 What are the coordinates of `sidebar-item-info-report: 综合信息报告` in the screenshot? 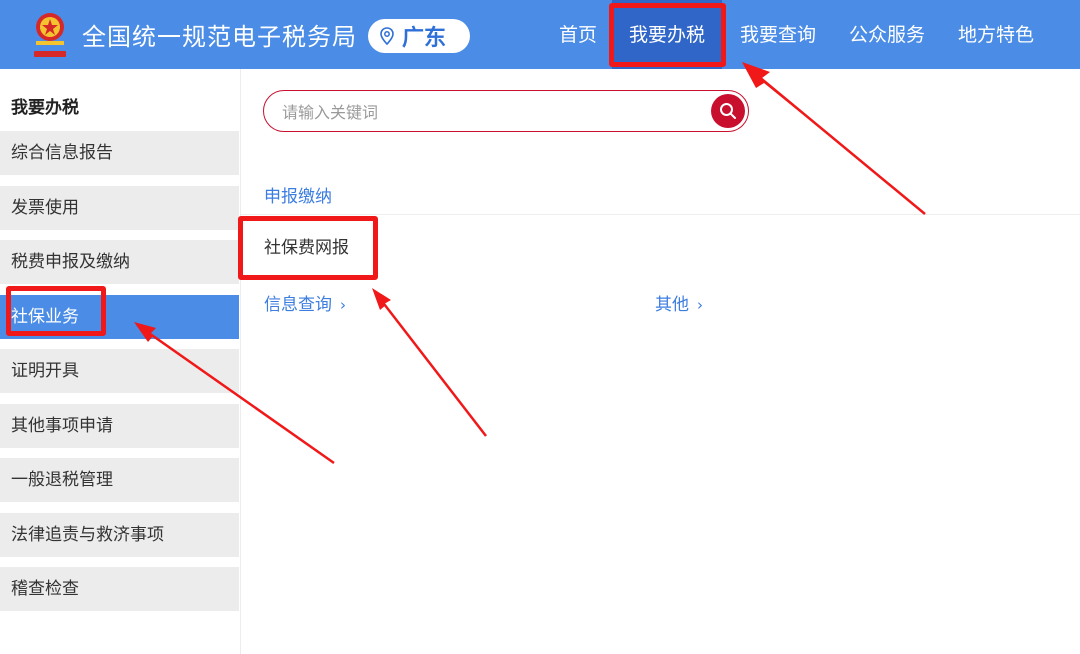 It's located at (119, 153).